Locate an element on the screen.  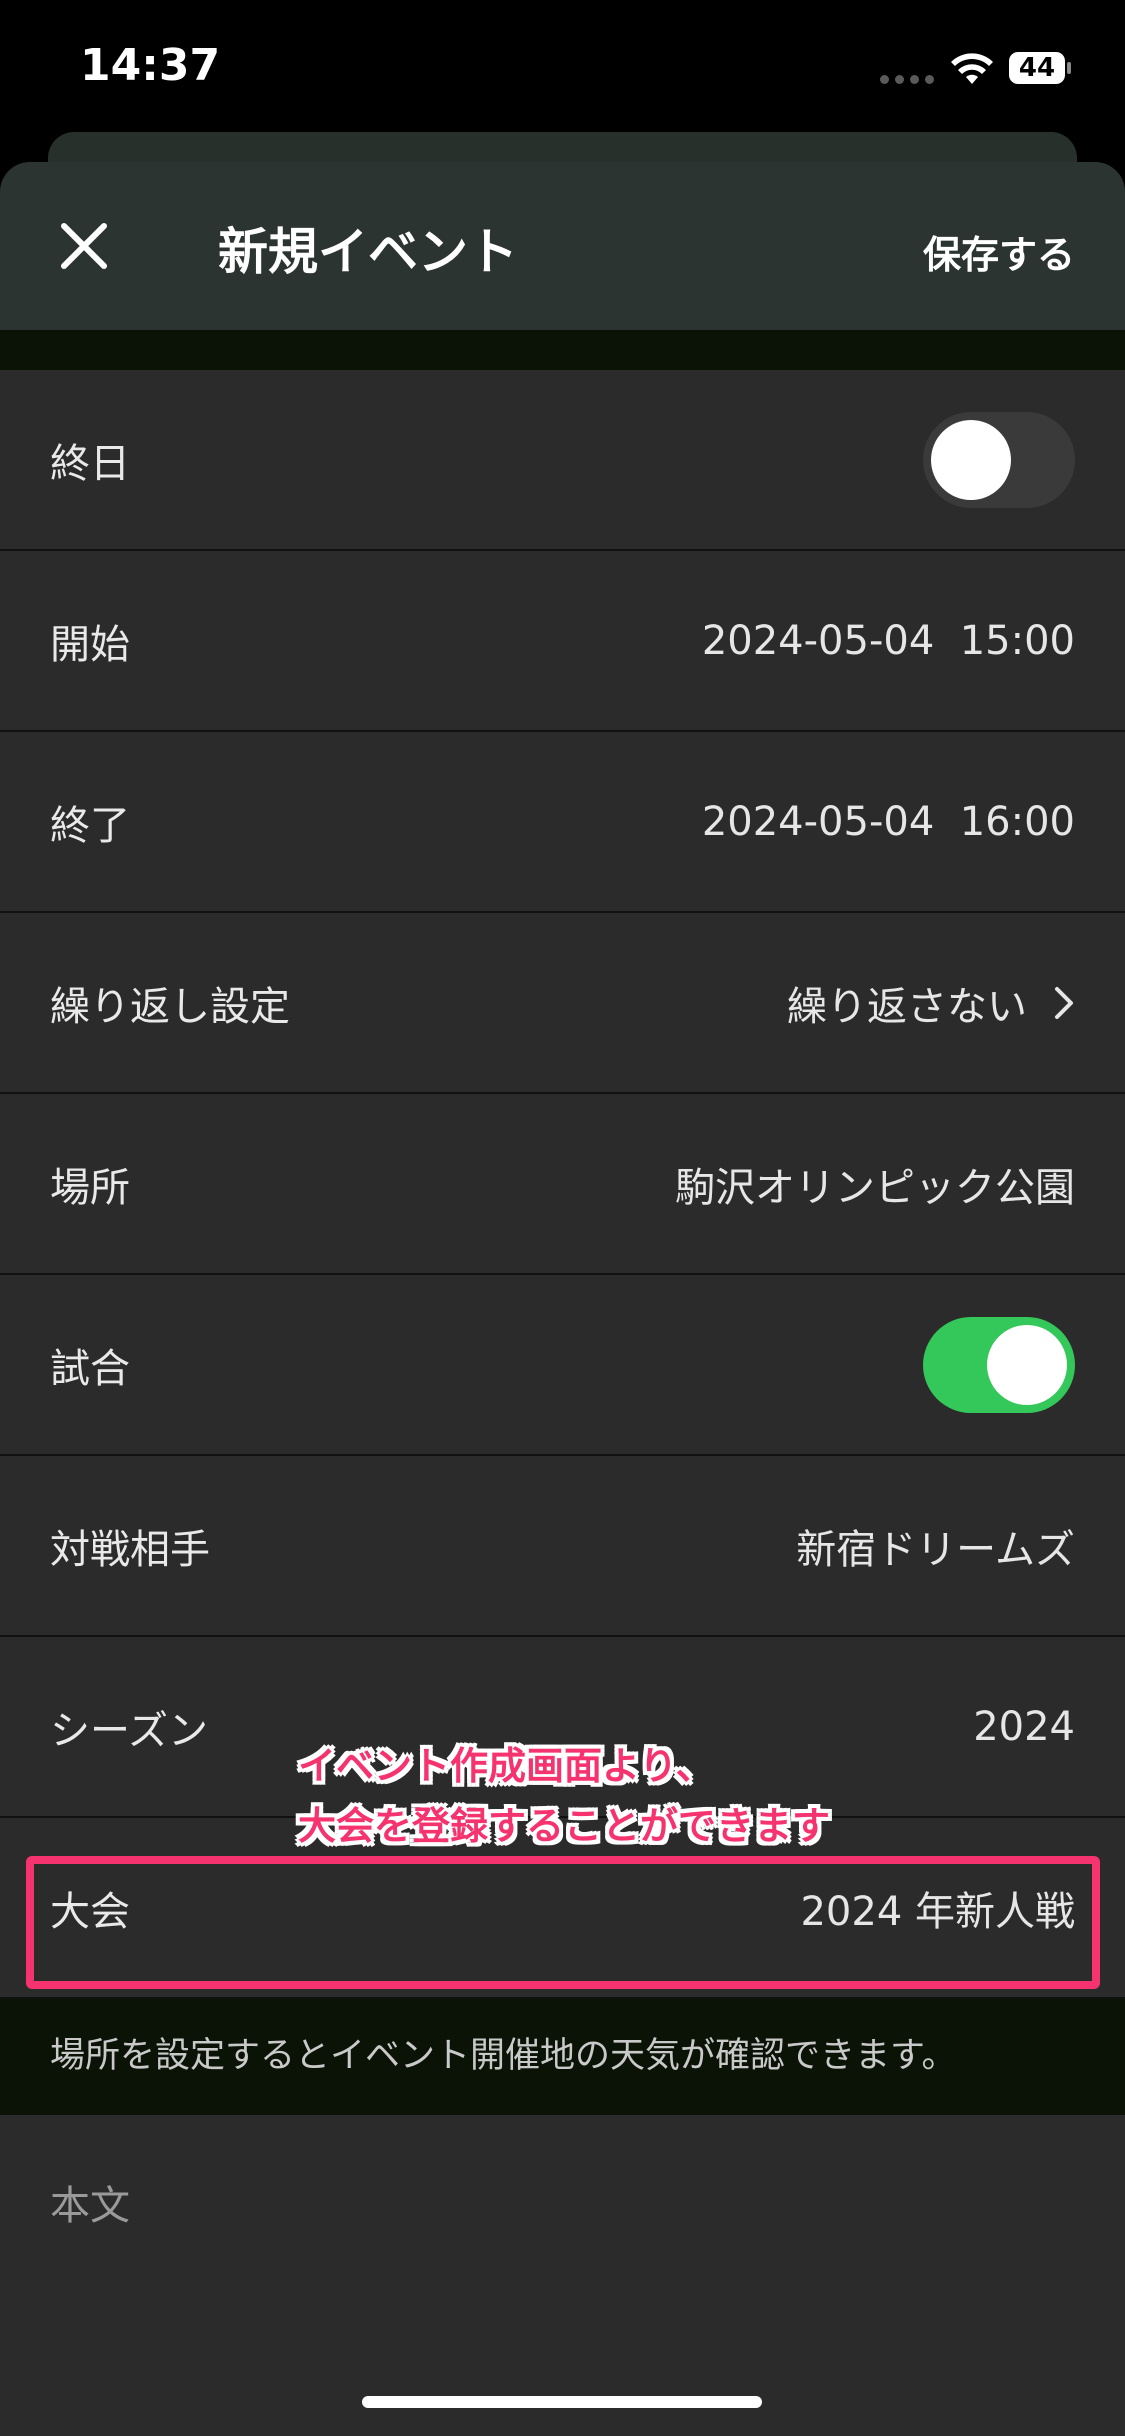
cellular-signal-icon is located at coordinates (908, 80).